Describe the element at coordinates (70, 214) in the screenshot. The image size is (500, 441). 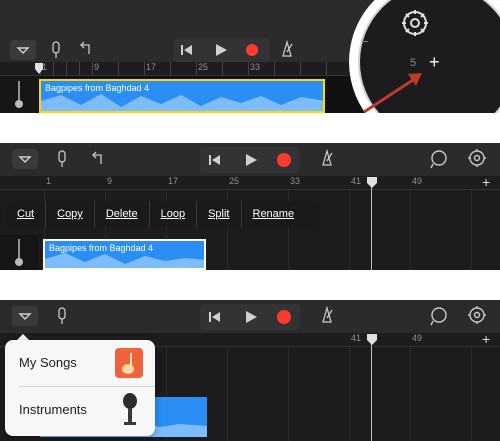
I see `menu-item-copy: Copy` at that location.